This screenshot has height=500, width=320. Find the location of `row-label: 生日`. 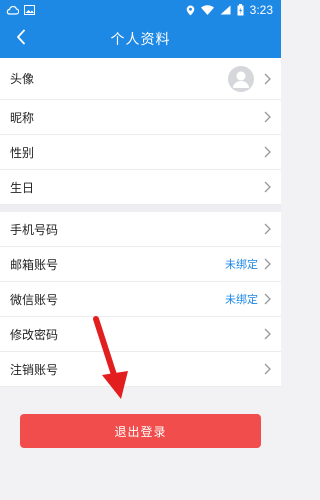

row-label: 生日 is located at coordinates (22, 187).